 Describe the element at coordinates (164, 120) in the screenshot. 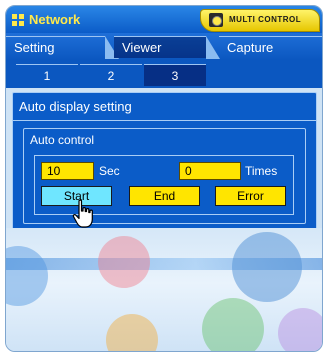

I see `divider` at that location.